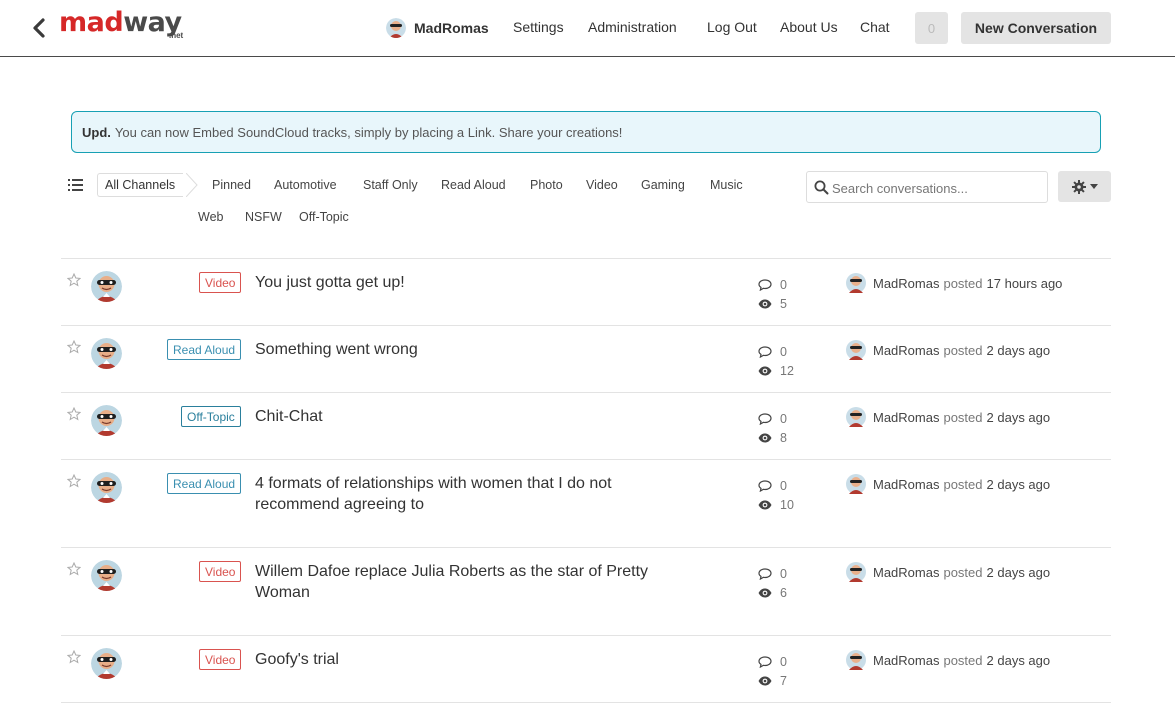  I want to click on nav-about-link: About Us, so click(809, 27).